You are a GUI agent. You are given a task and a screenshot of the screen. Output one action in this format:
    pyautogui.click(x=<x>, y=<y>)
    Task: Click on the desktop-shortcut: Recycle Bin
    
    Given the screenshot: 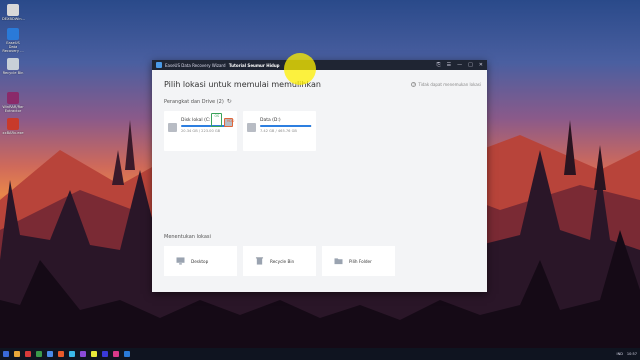 What is the action you would take?
    pyautogui.click(x=13, y=66)
    